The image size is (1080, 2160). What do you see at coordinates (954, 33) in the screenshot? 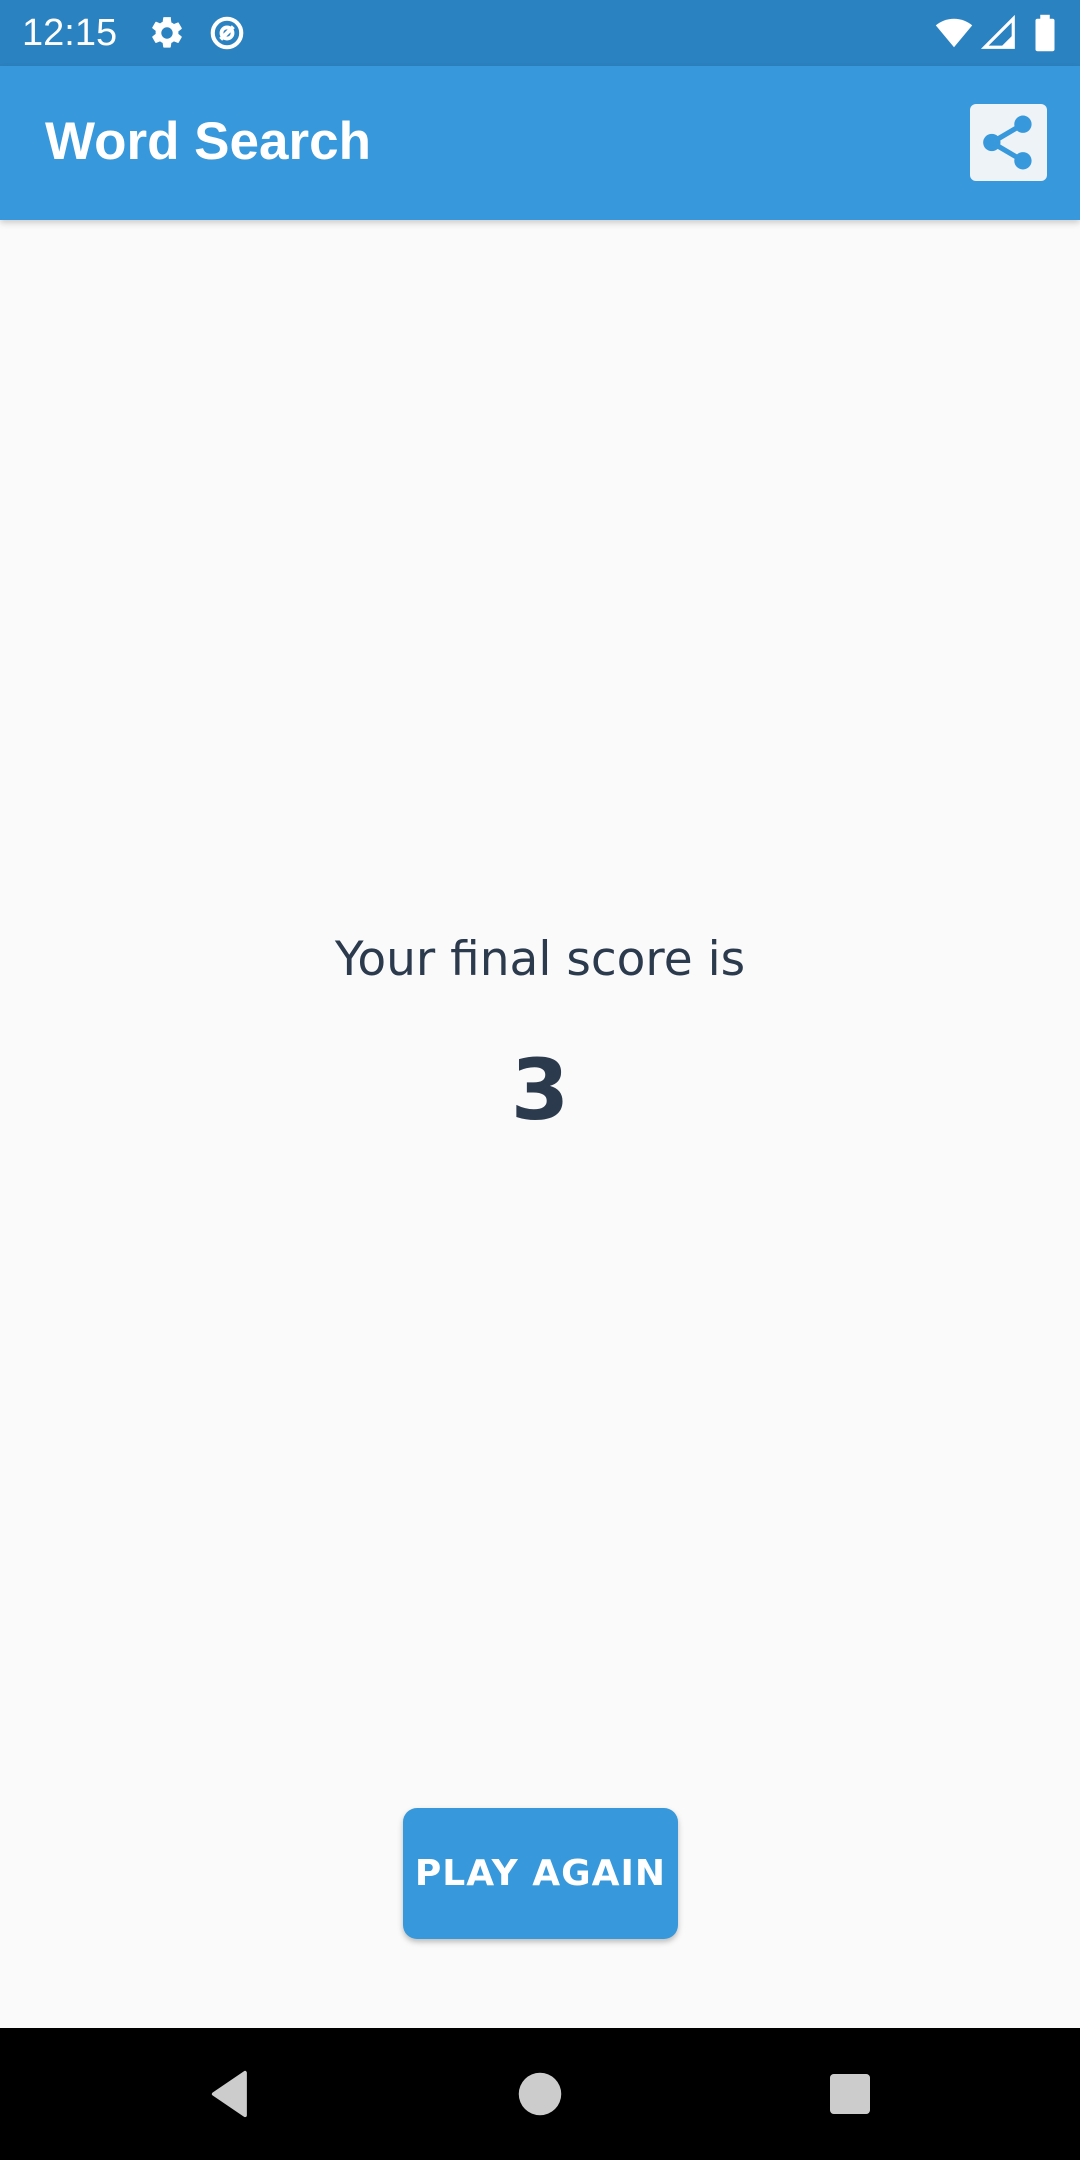
I see `wifi-icon` at bounding box center [954, 33].